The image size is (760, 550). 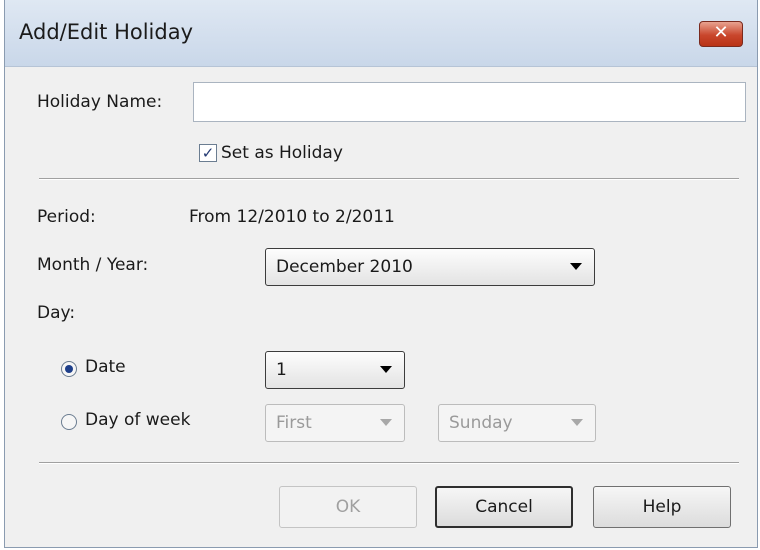 I want to click on day-of-week-radio-label: Day of week, so click(x=137, y=420).